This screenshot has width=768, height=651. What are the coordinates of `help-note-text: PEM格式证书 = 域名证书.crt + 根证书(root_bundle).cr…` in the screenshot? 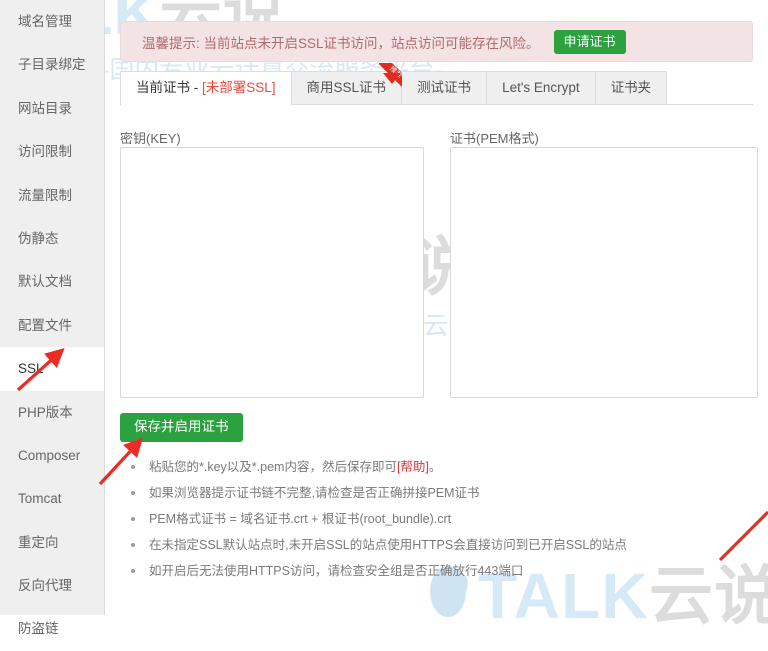 It's located at (300, 519).